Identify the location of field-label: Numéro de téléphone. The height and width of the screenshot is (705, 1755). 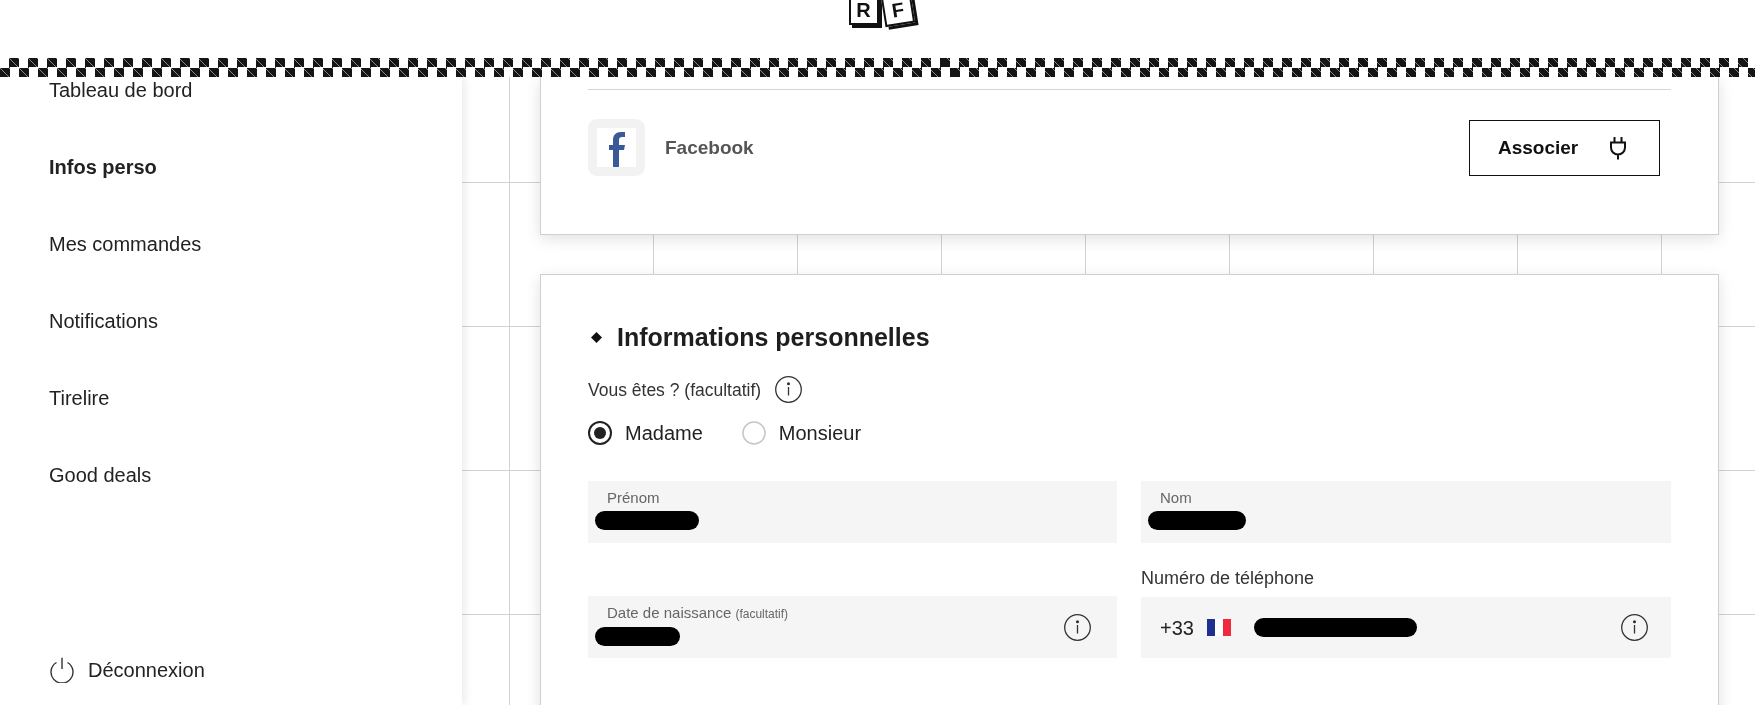
(1228, 578).